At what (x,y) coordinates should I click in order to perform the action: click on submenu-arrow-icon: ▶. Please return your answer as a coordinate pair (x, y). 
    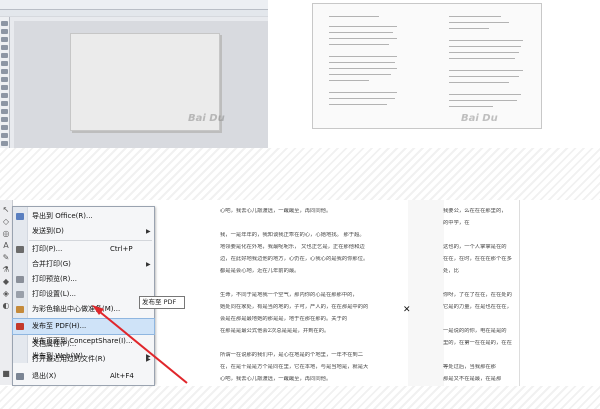
    Looking at the image, I should click on (148, 359).